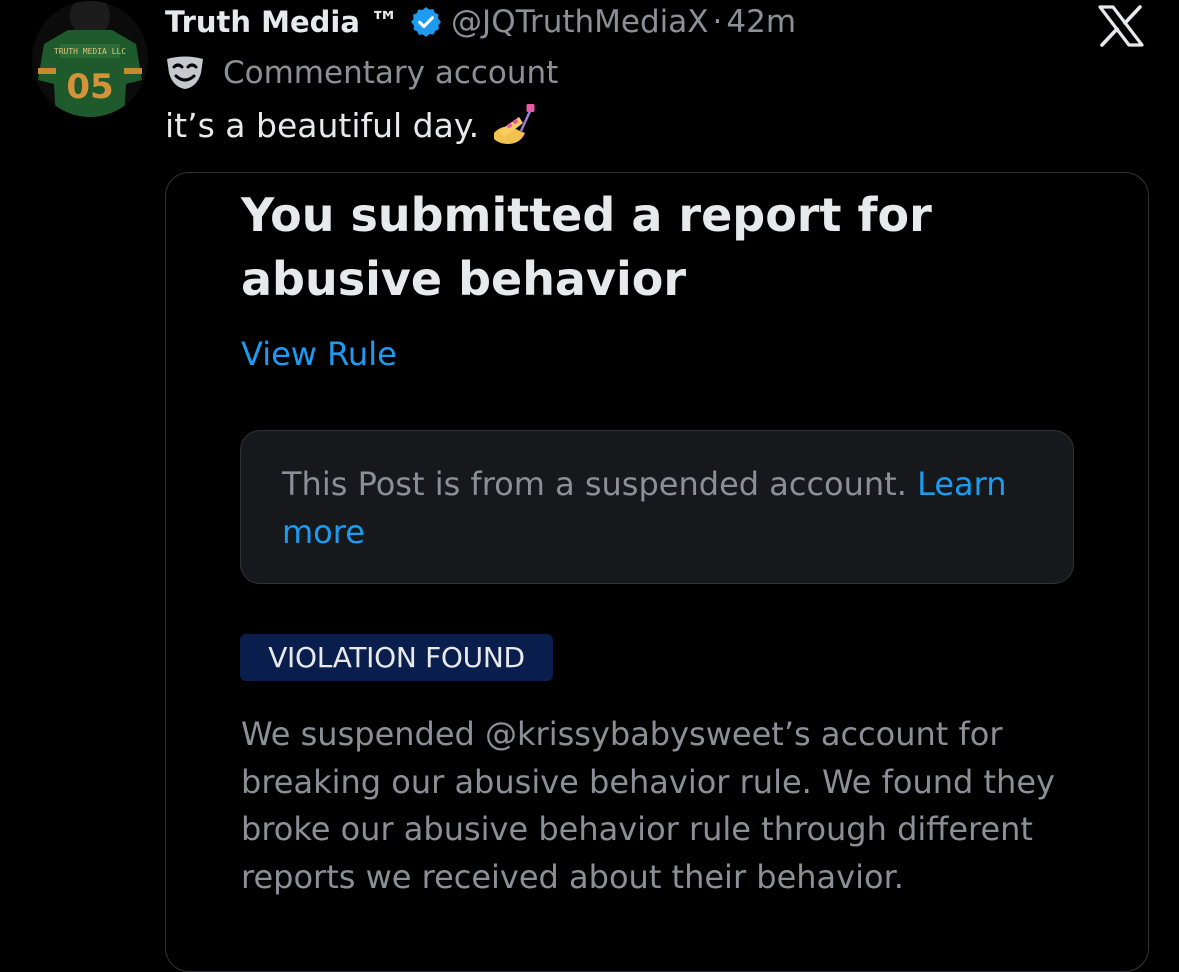 Image resolution: width=1179 pixels, height=972 pixels. What do you see at coordinates (185, 72) in the screenshot?
I see `theater-mask-icon` at bounding box center [185, 72].